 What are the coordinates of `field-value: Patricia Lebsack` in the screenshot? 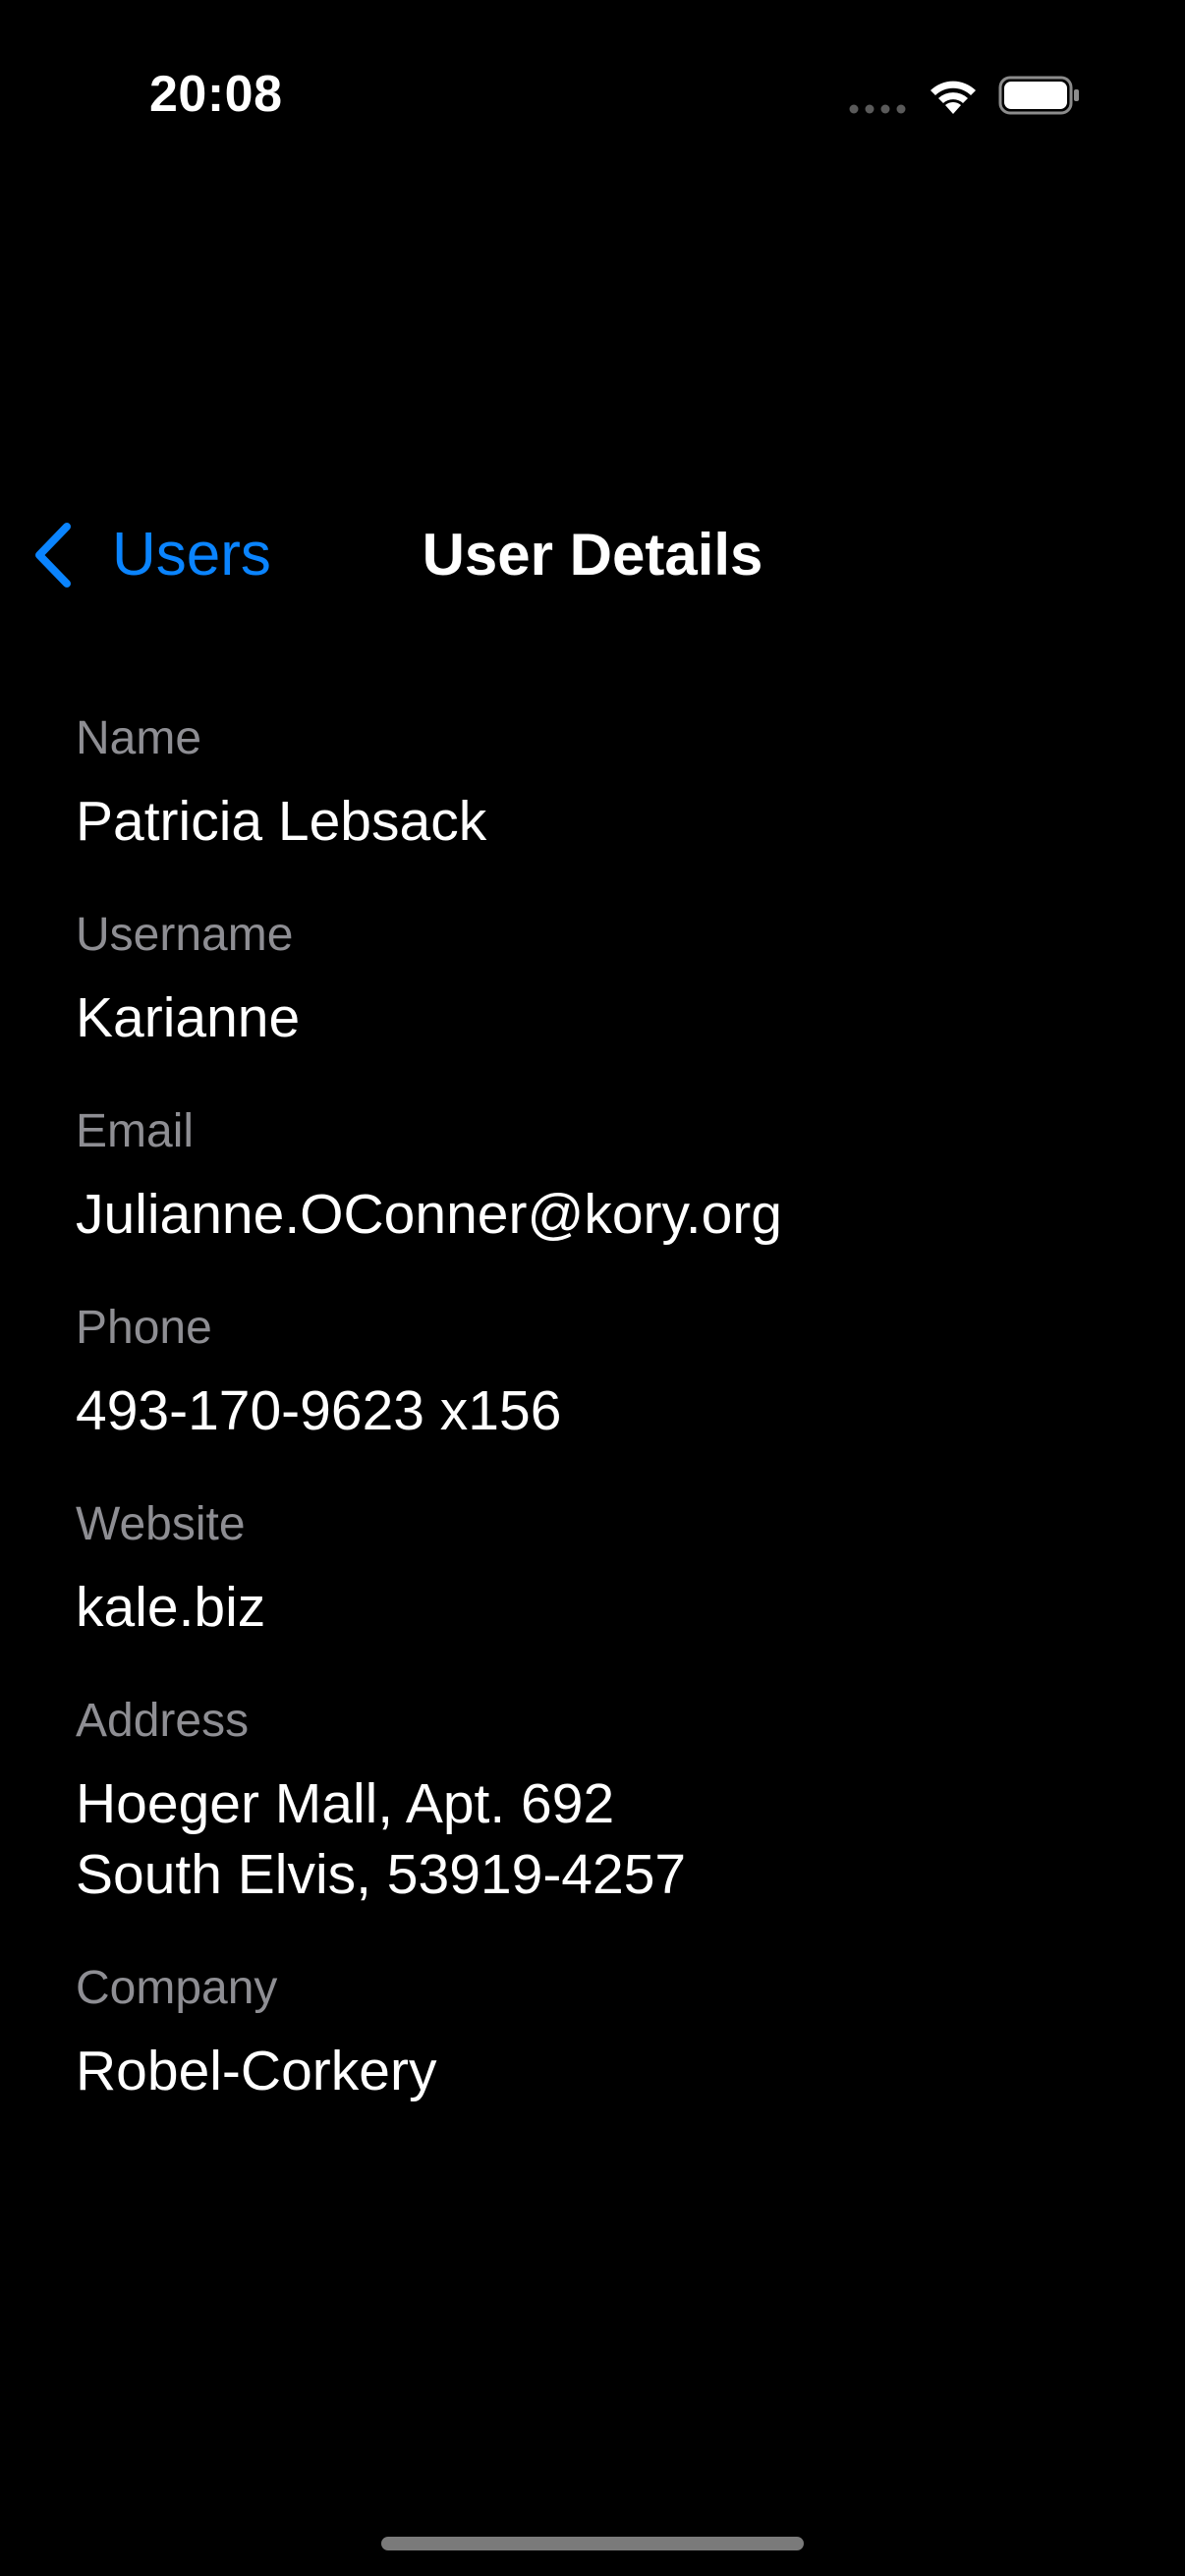 It's located at (282, 821).